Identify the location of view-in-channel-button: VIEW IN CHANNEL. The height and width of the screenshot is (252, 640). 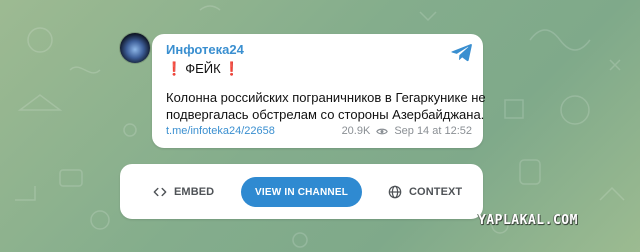
(301, 192).